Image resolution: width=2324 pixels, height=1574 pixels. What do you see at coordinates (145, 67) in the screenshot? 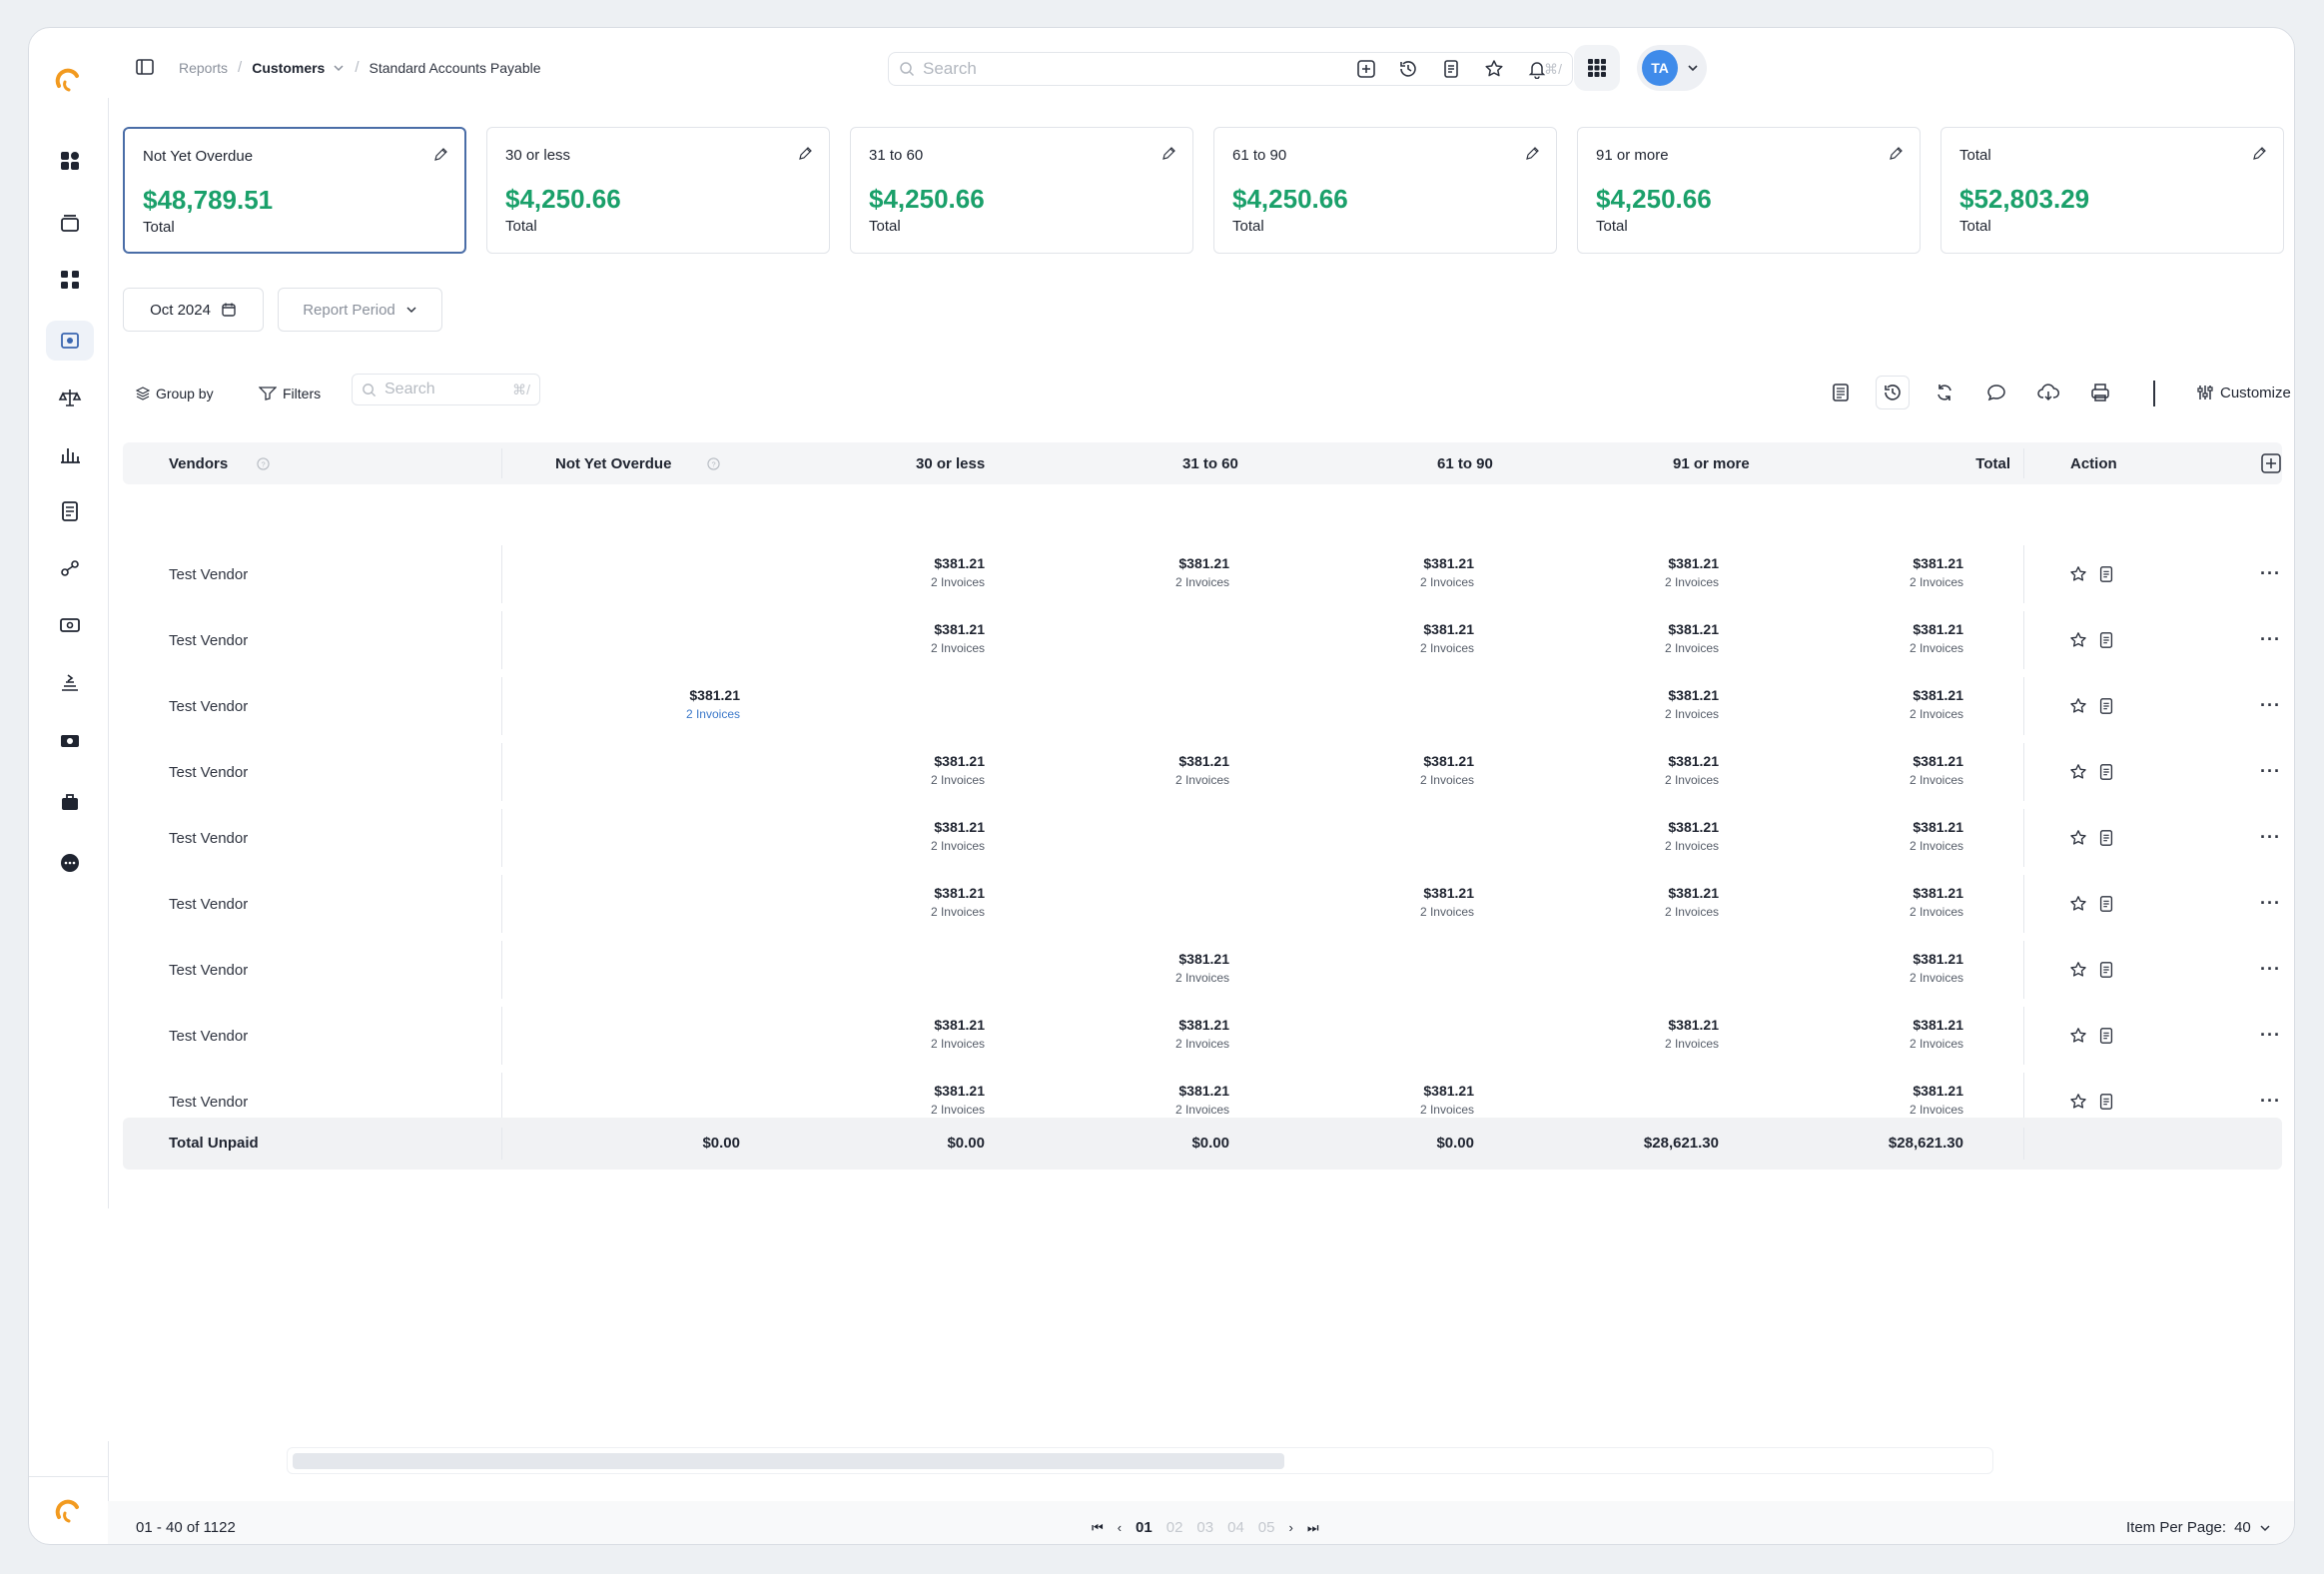
I see `sidebar-toggle-icon` at bounding box center [145, 67].